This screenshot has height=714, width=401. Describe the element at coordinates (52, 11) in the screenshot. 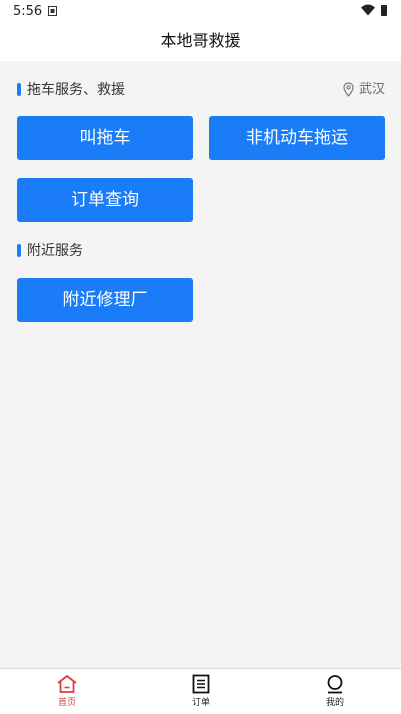

I see `sim-card-icon` at that location.